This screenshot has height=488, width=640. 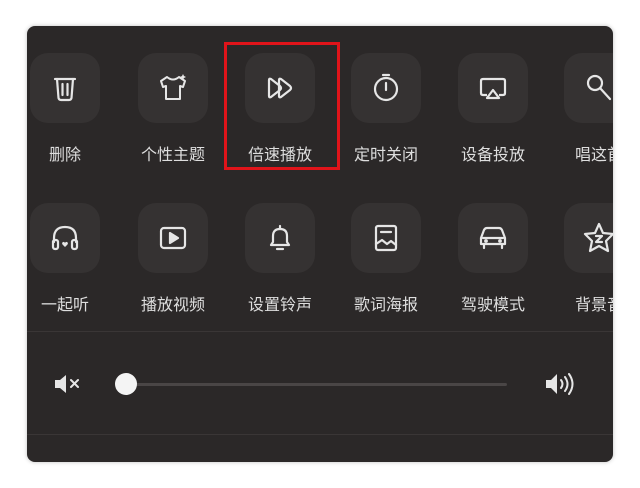 What do you see at coordinates (320, 434) in the screenshot?
I see `divider-bottom` at bounding box center [320, 434].